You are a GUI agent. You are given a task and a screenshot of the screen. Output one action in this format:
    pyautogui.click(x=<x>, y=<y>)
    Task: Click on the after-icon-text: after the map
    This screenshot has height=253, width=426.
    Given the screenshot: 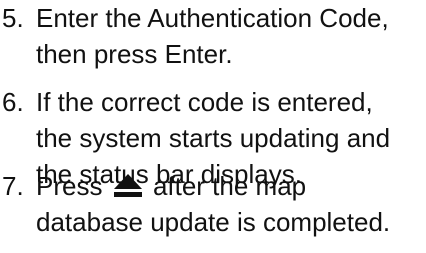 What is the action you would take?
    pyautogui.click(x=229, y=186)
    